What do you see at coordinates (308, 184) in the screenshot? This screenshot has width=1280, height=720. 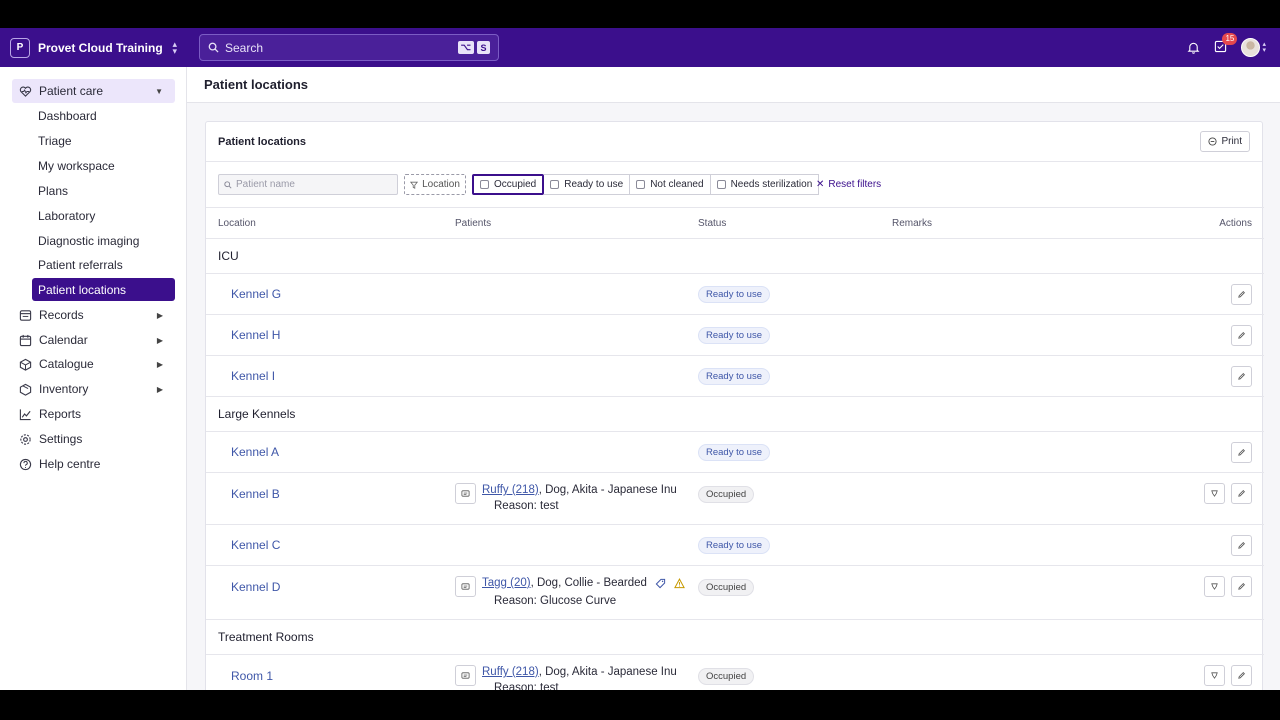 I see `patient-name-input: Patient name` at bounding box center [308, 184].